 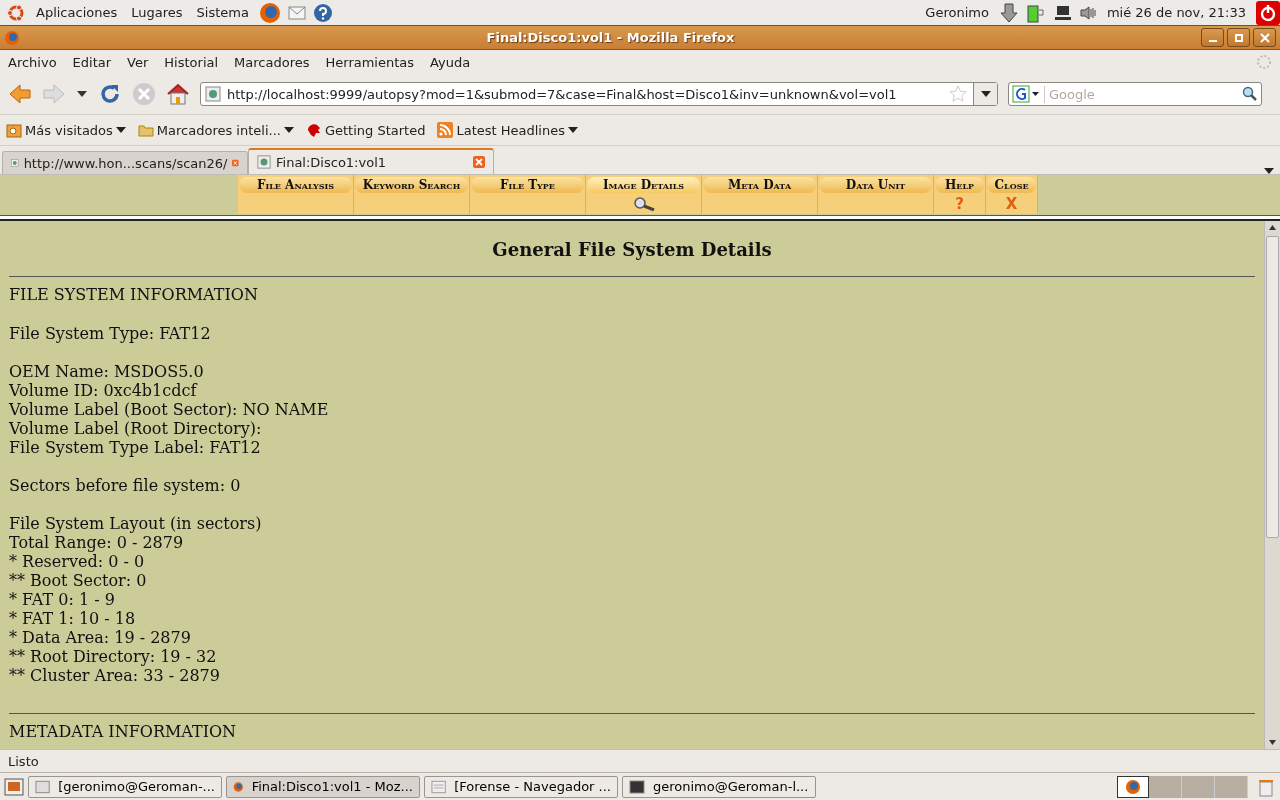 What do you see at coordinates (16, 12) in the screenshot?
I see `ubuntu-logo-icon` at bounding box center [16, 12].